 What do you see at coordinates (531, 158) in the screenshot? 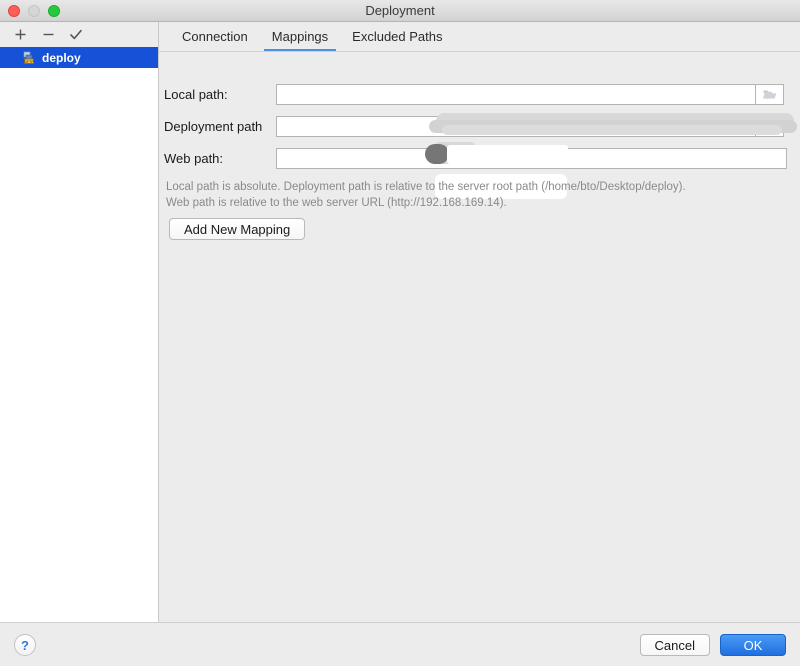
I see `web-path-input` at bounding box center [531, 158].